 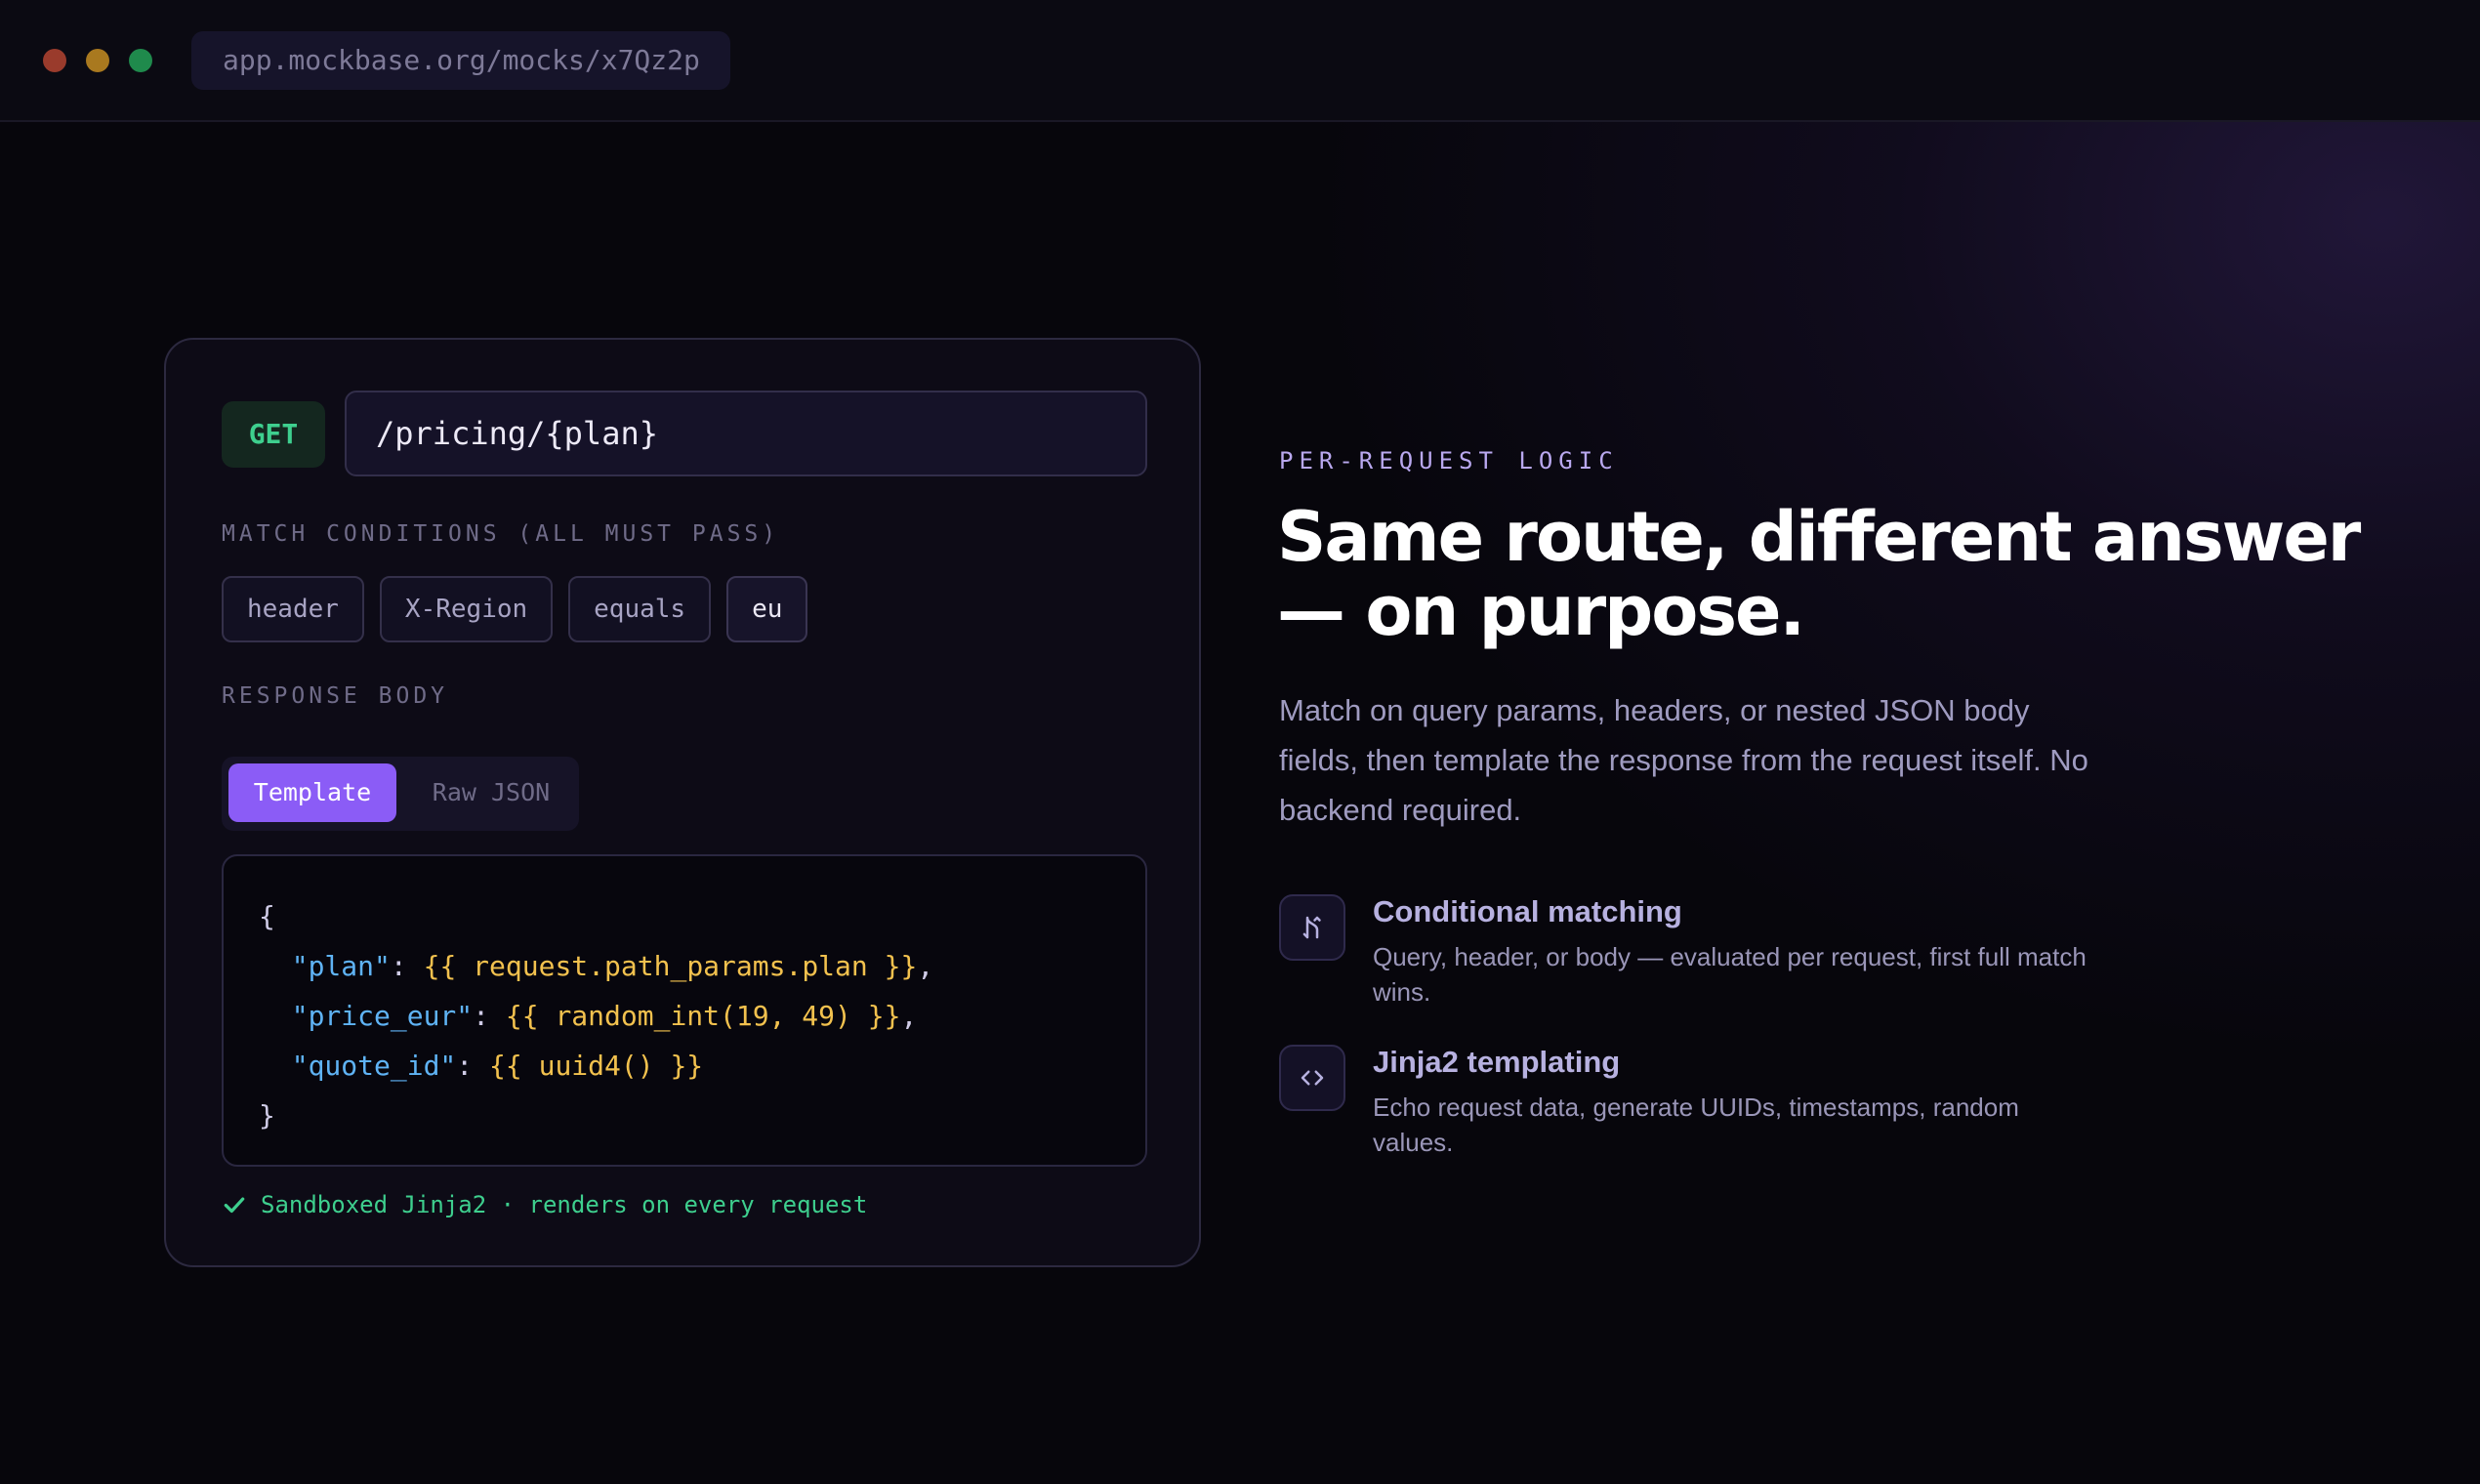 What do you see at coordinates (1449, 461) in the screenshot?
I see `section-eyebrow: PER-REQUEST LOGIC` at bounding box center [1449, 461].